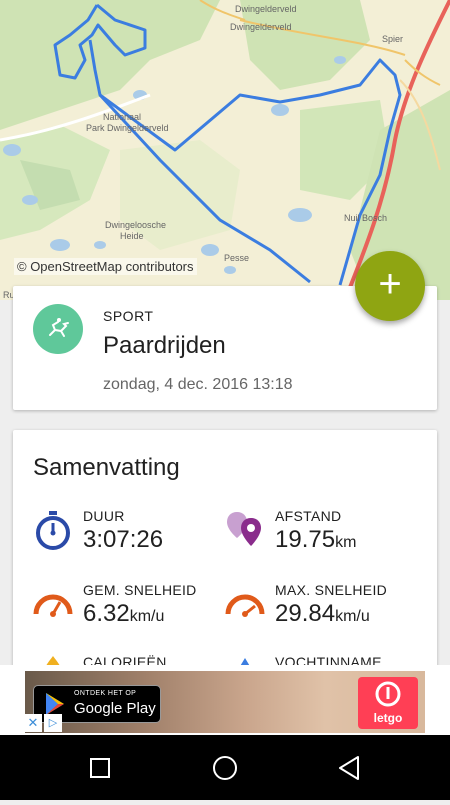 Image resolution: width=450 pixels, height=805 pixels. I want to click on summary-title: Samenvatting, so click(106, 467).